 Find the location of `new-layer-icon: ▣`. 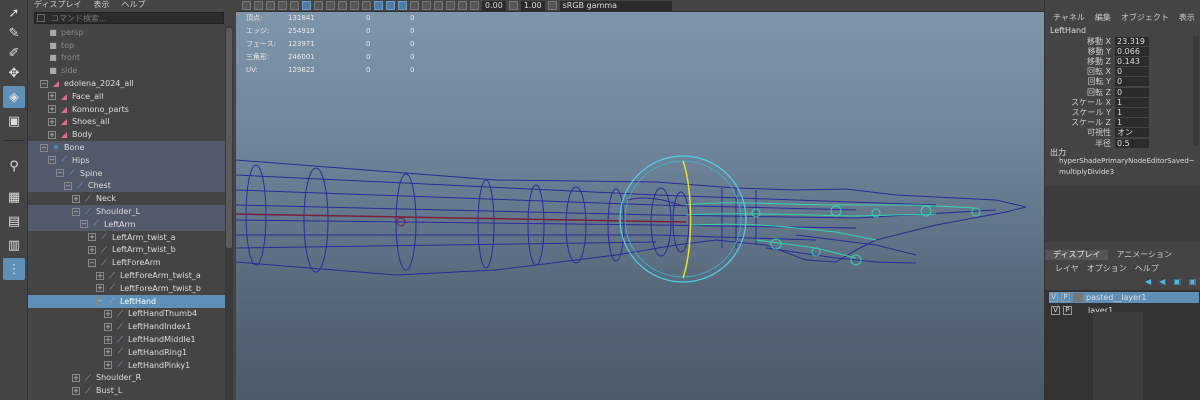

new-layer-icon: ▣ is located at coordinates (1177, 281).